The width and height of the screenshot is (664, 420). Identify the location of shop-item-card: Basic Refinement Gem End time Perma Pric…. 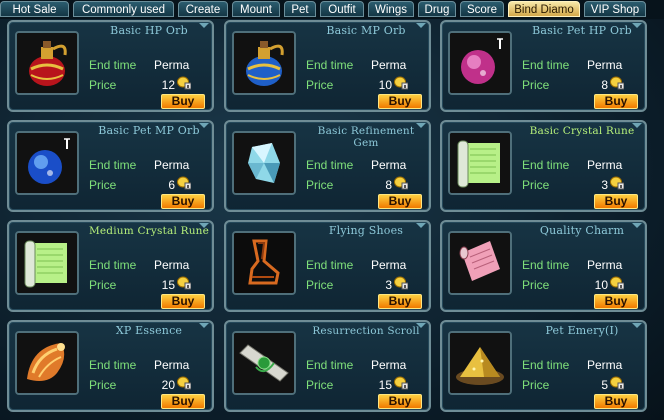
(327, 166).